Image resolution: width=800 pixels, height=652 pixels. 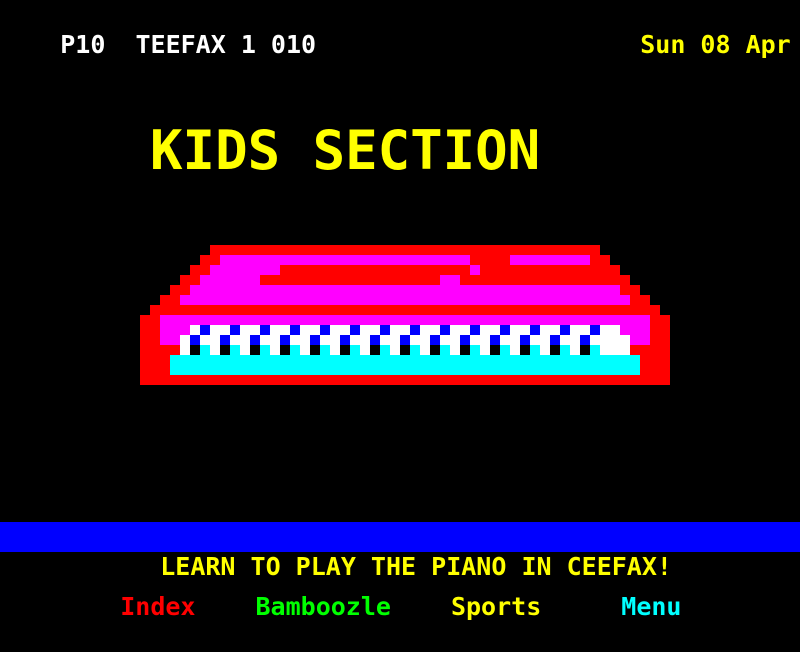 I want to click on nav-link-menu: Menu, so click(x=651, y=607).